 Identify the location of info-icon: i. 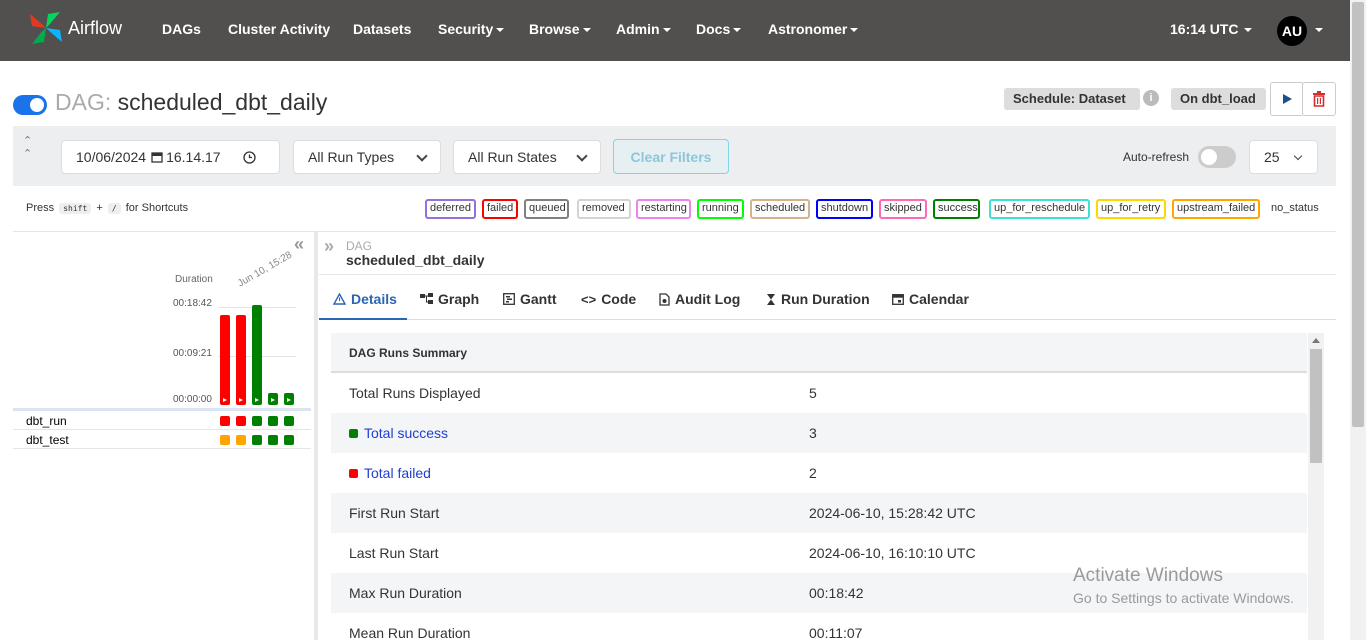
(1151, 98).